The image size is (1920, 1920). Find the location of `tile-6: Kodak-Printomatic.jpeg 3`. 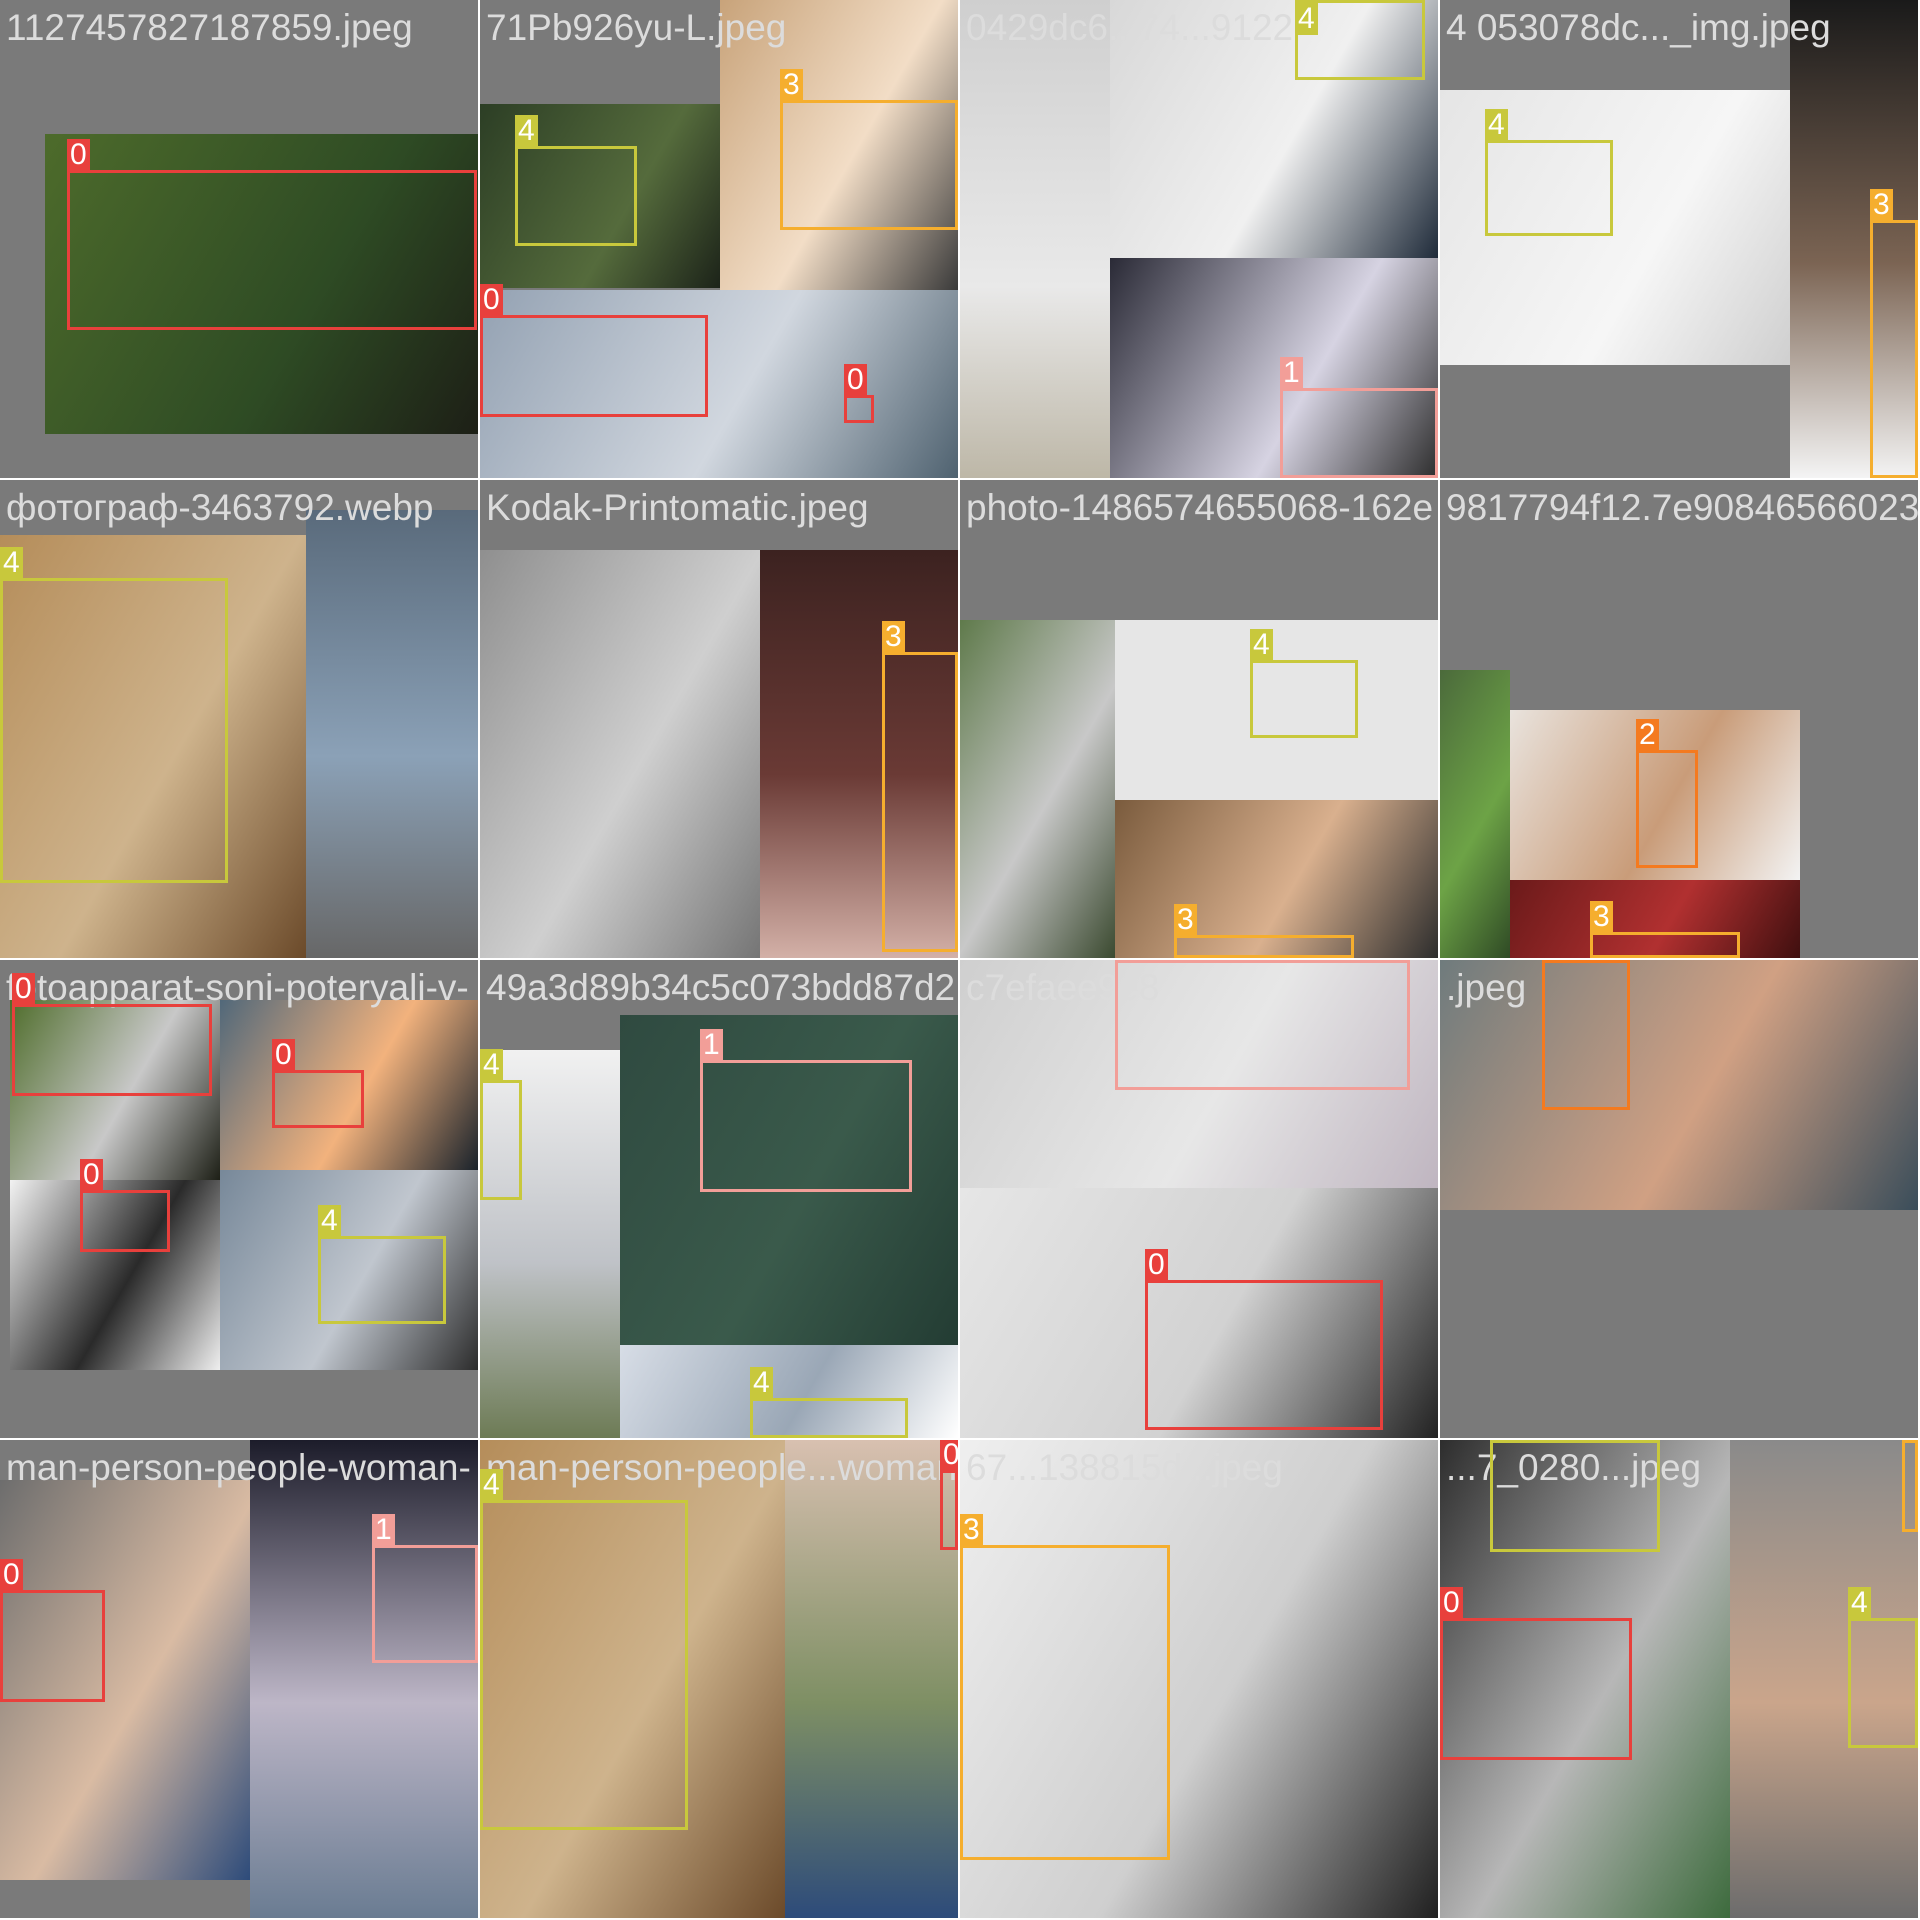

tile-6: Kodak-Printomatic.jpeg 3 is located at coordinates (719, 719).